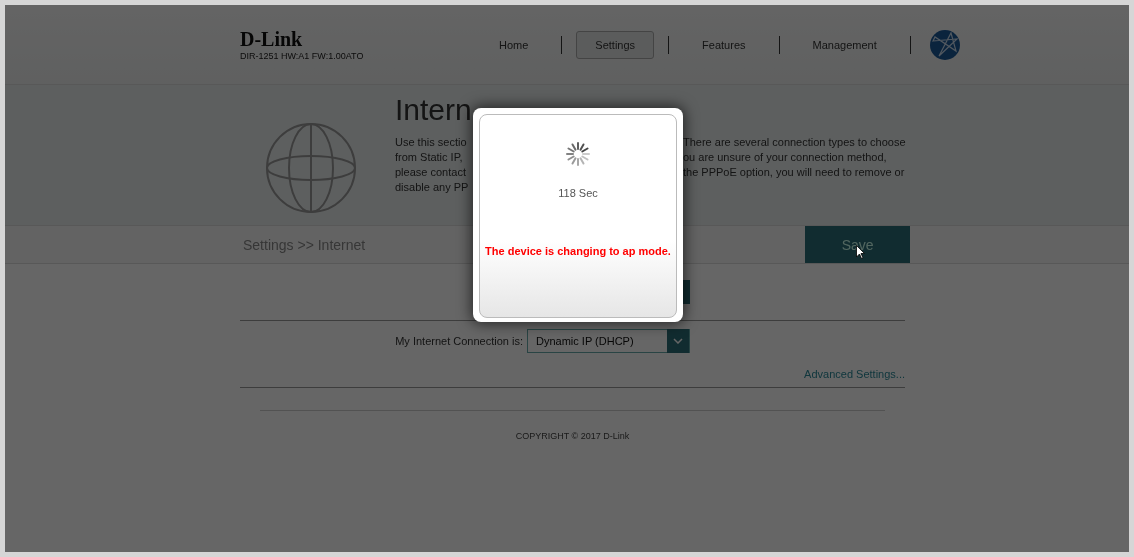 The width and height of the screenshot is (1134, 557). I want to click on description-text: There are several connection types to choose, so click(794, 142).